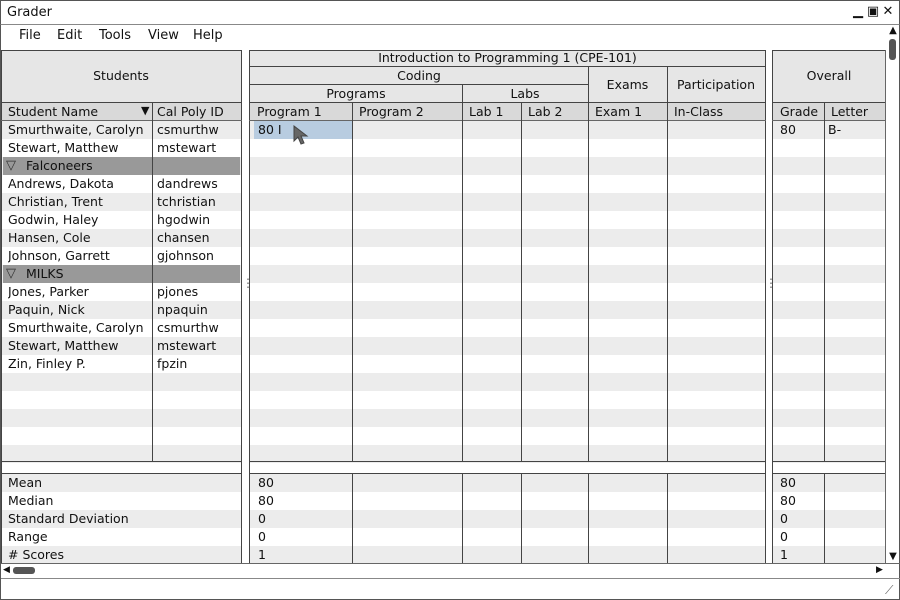 Image resolution: width=900 pixels, height=600 pixels. I want to click on student-id: hgodwin, so click(198, 220).